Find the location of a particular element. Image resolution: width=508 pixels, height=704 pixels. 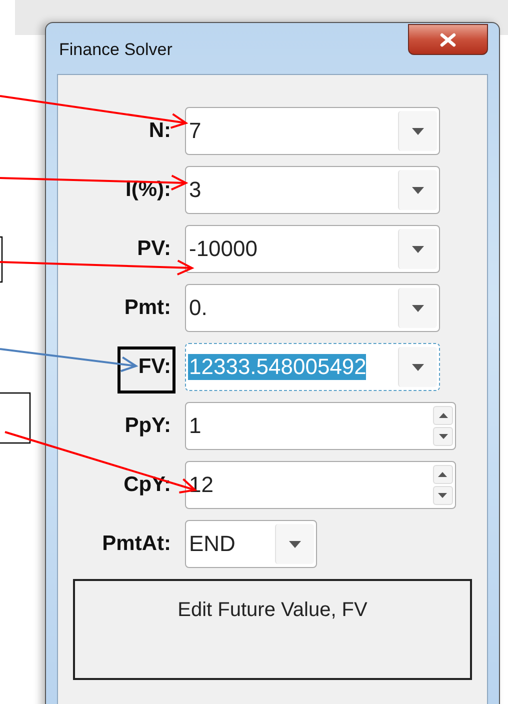

close-icon is located at coordinates (448, 39).